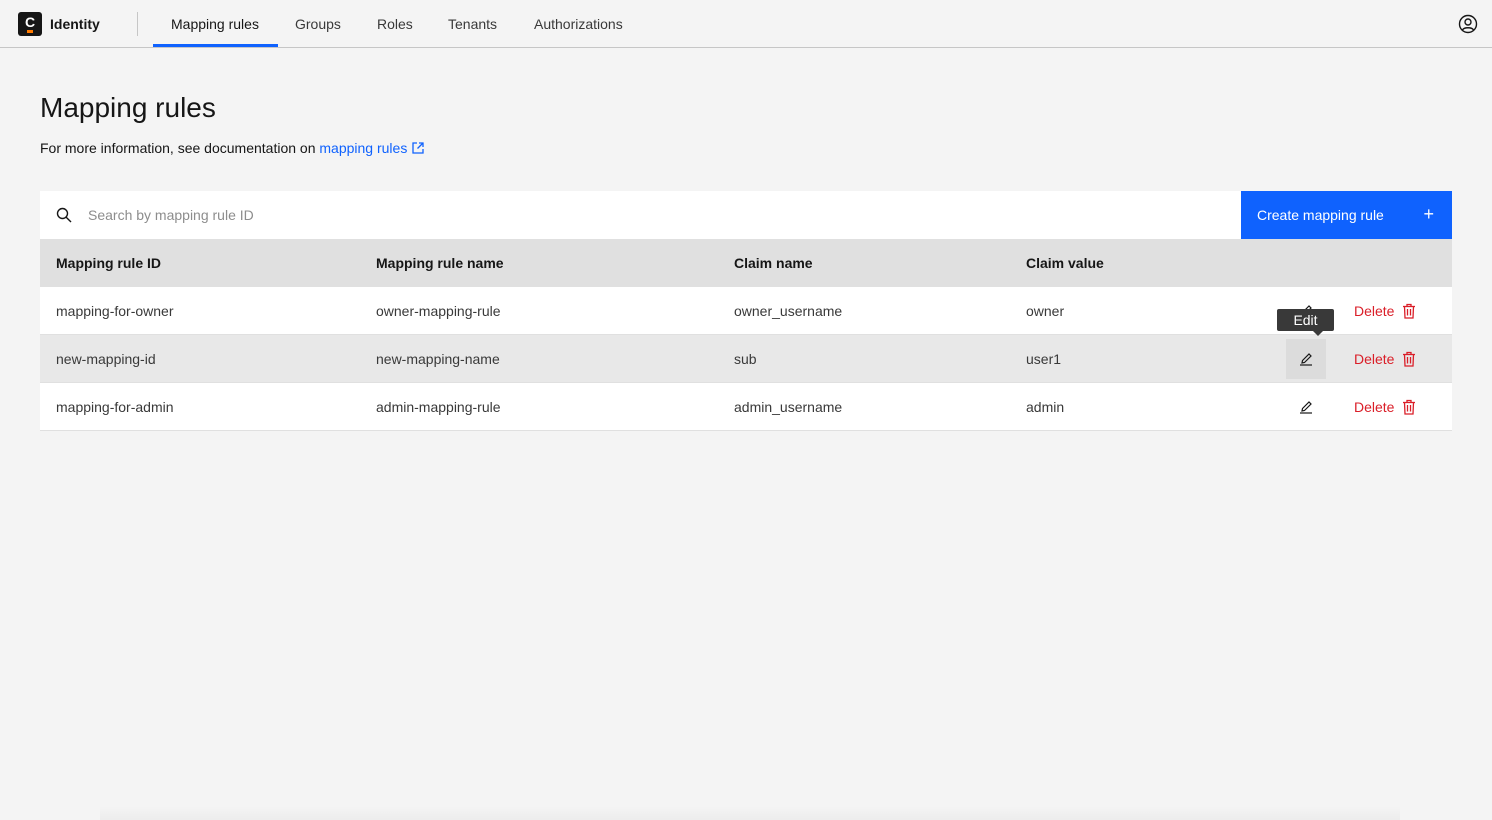 The image size is (1492, 820). I want to click on cell-claim-value: owner, so click(1045, 311).